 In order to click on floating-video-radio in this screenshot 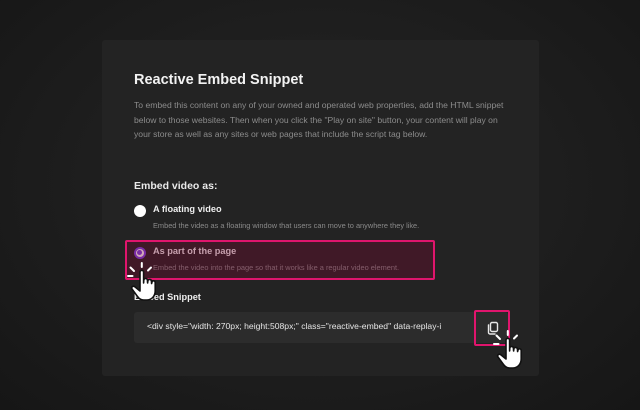, I will do `click(140, 211)`.